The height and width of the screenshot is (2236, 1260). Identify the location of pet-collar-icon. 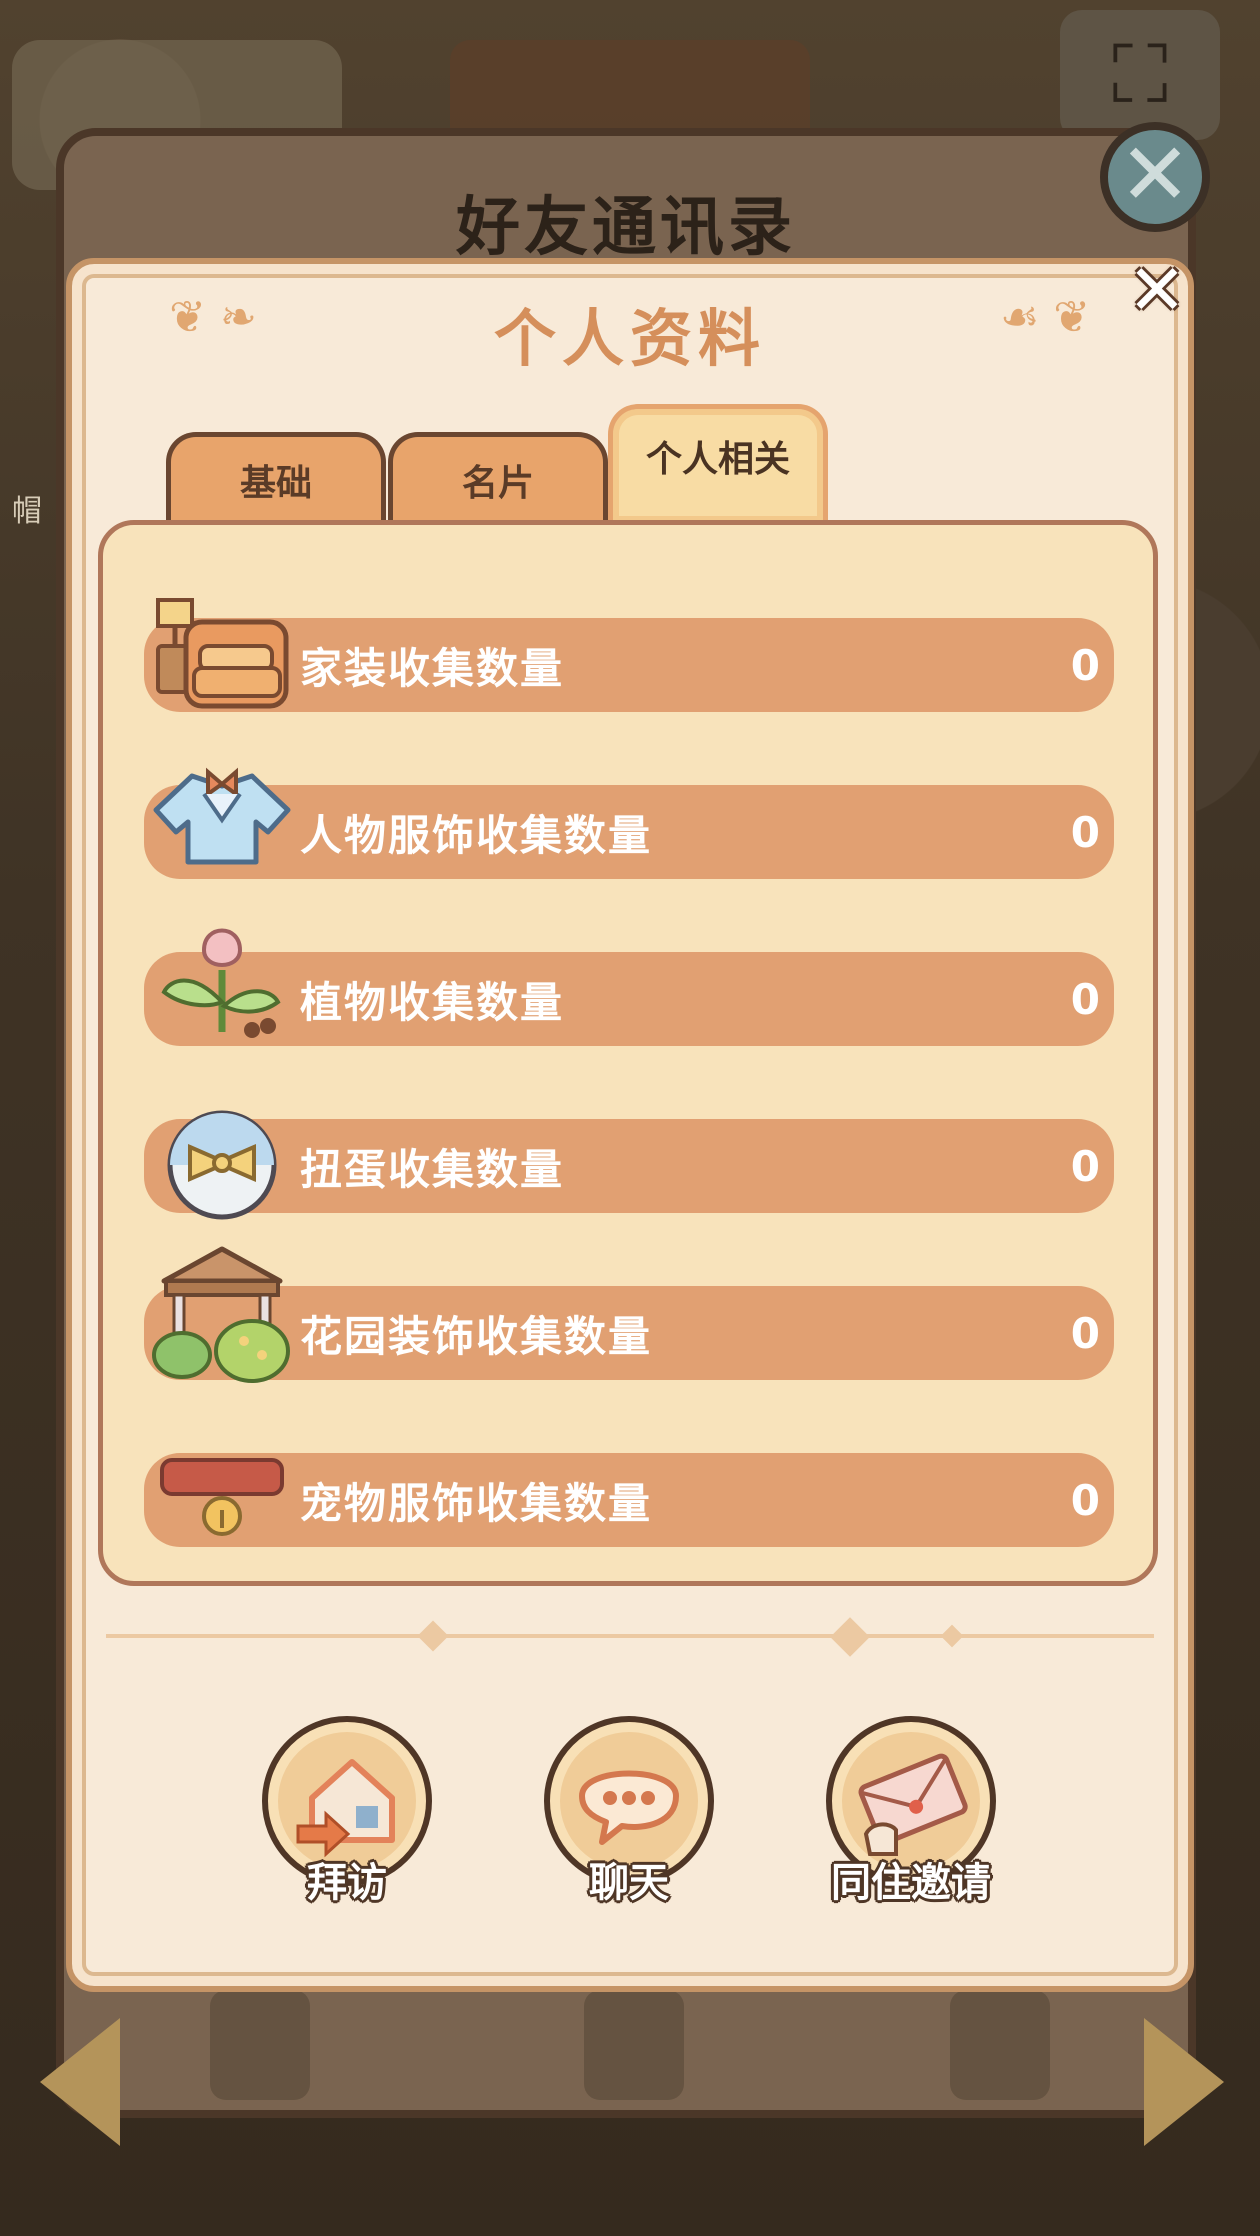
(222, 1497).